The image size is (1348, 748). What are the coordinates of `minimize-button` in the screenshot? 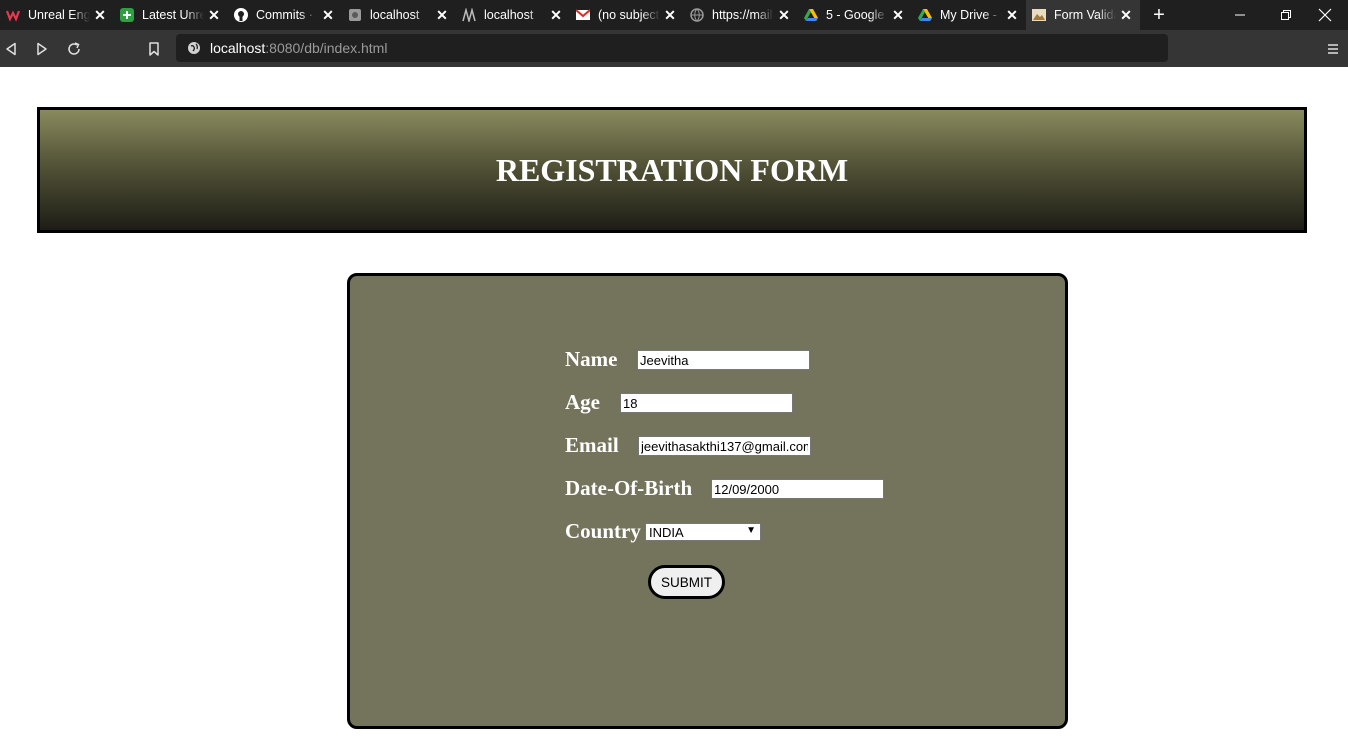 It's located at (1240, 15).